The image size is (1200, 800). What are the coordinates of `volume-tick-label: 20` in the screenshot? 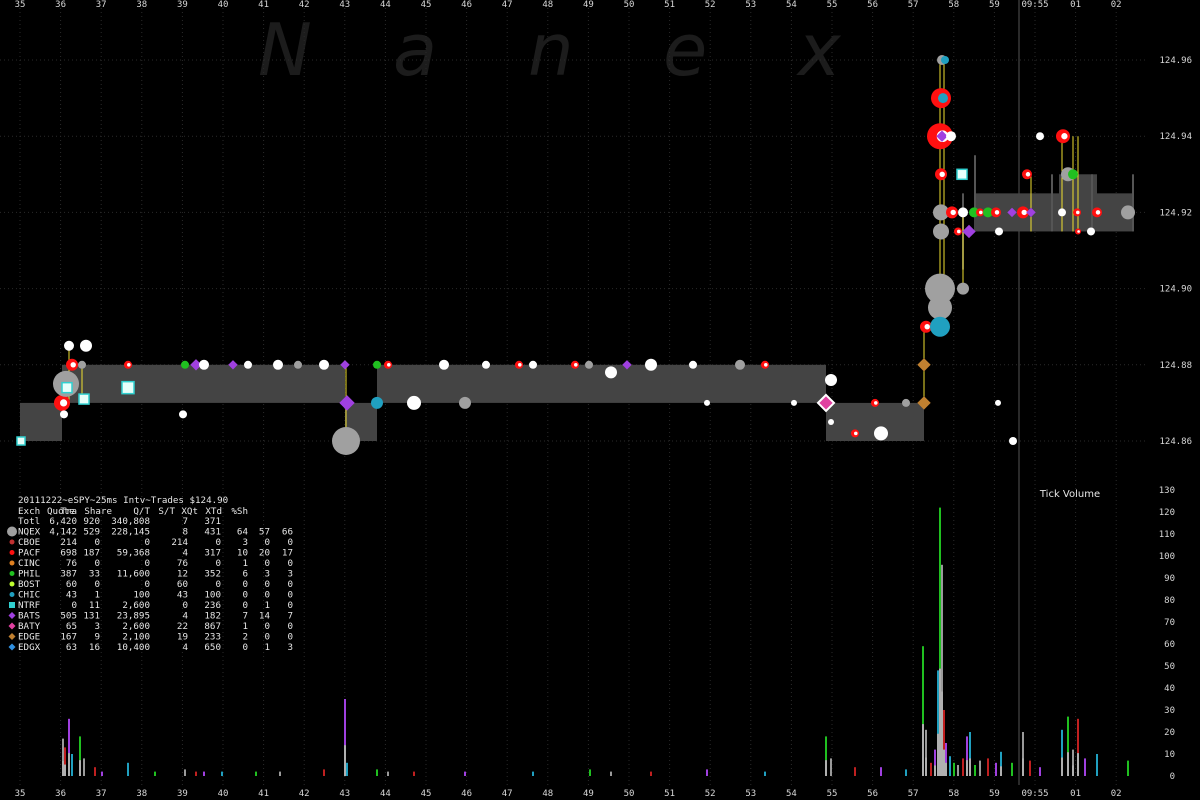 It's located at (1169, 733).